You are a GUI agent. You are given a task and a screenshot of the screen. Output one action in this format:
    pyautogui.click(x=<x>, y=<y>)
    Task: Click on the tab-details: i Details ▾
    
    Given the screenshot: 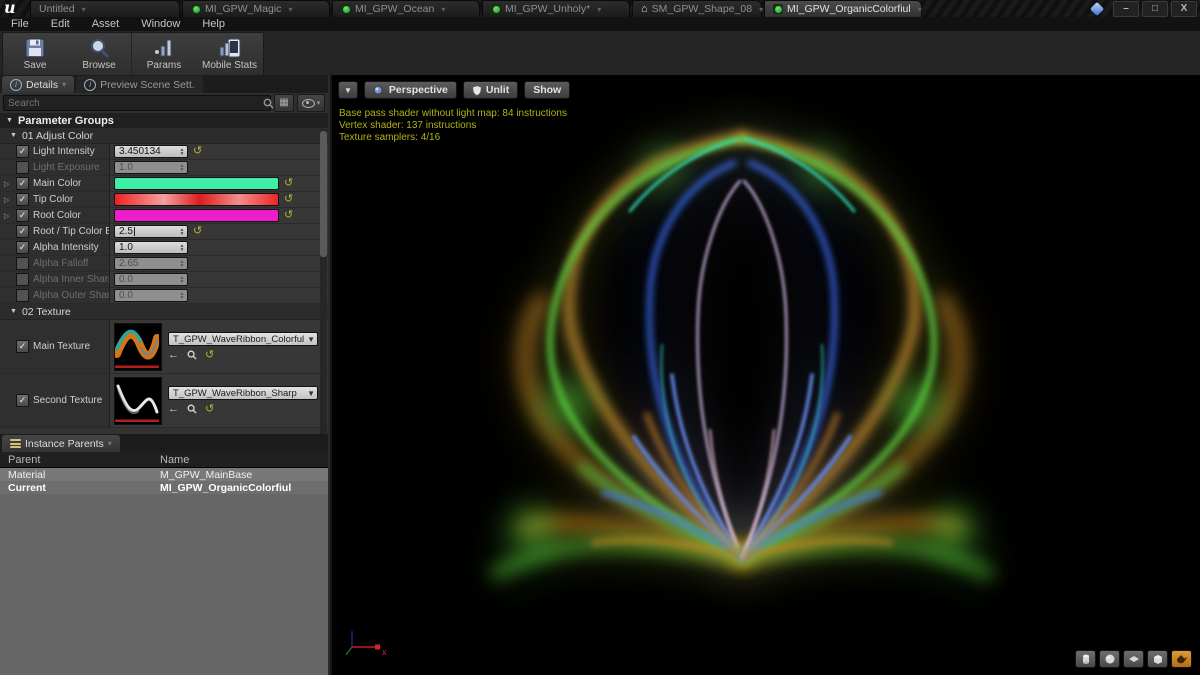 What is the action you would take?
    pyautogui.click(x=38, y=84)
    